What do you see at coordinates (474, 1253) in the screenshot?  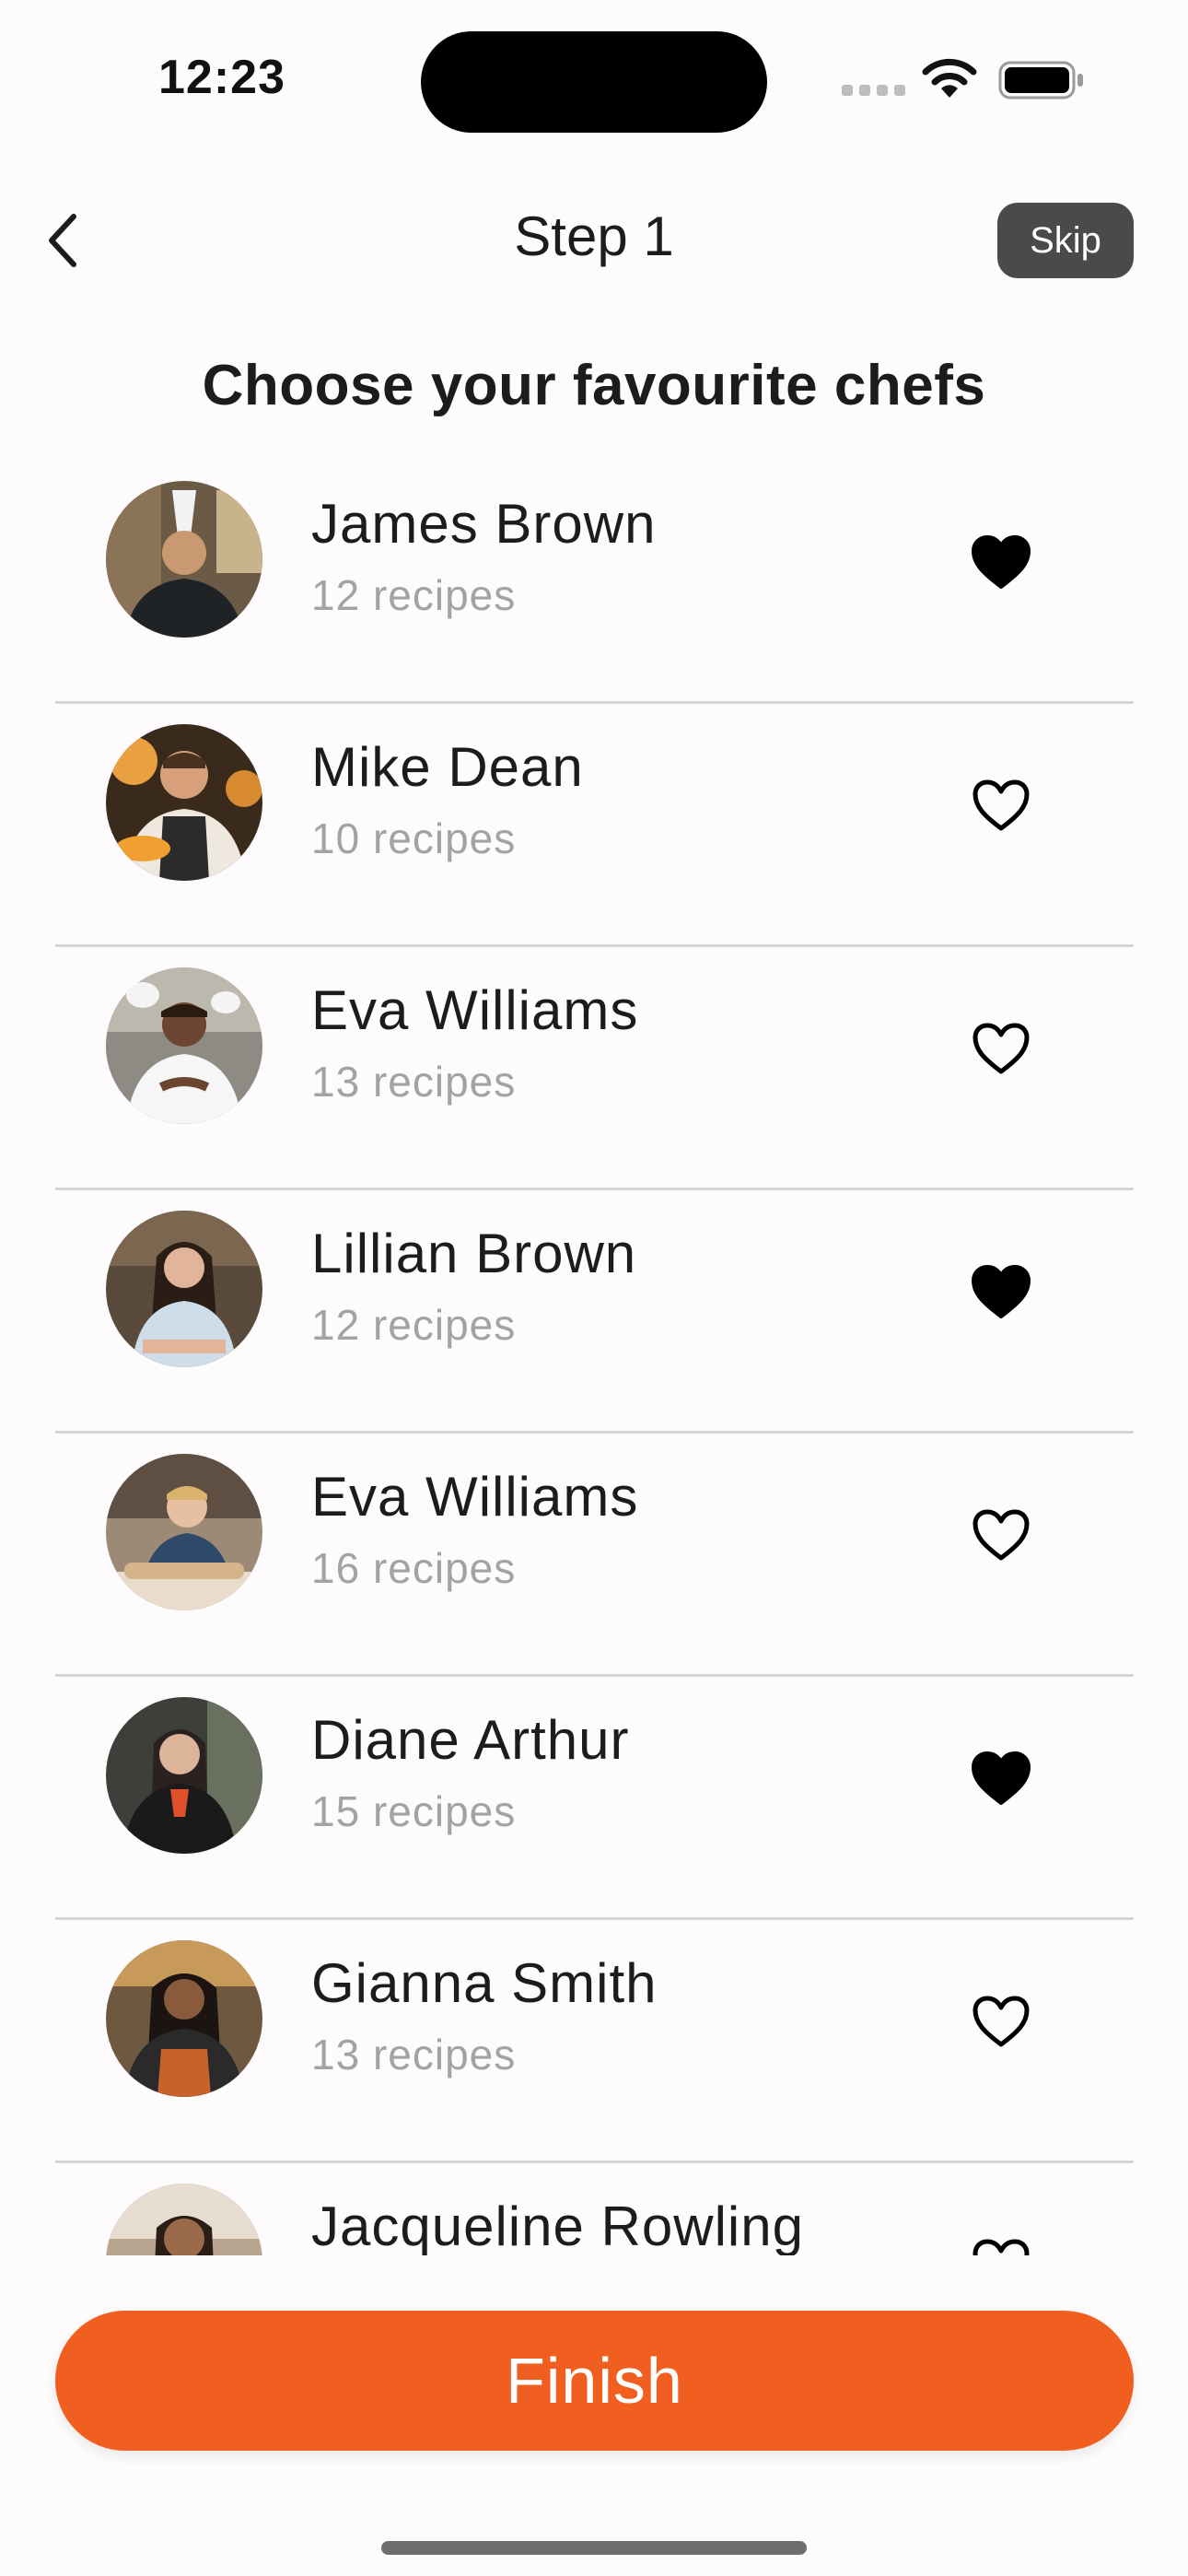 I see `chef-name: Lillian Brown` at bounding box center [474, 1253].